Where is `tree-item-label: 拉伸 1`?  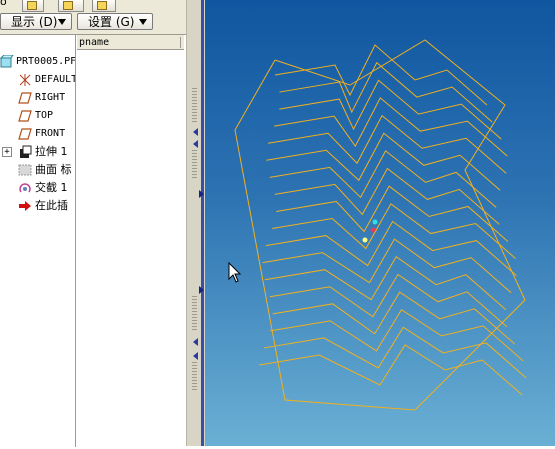
tree-item-label: 拉伸 1 is located at coordinates (51, 151).